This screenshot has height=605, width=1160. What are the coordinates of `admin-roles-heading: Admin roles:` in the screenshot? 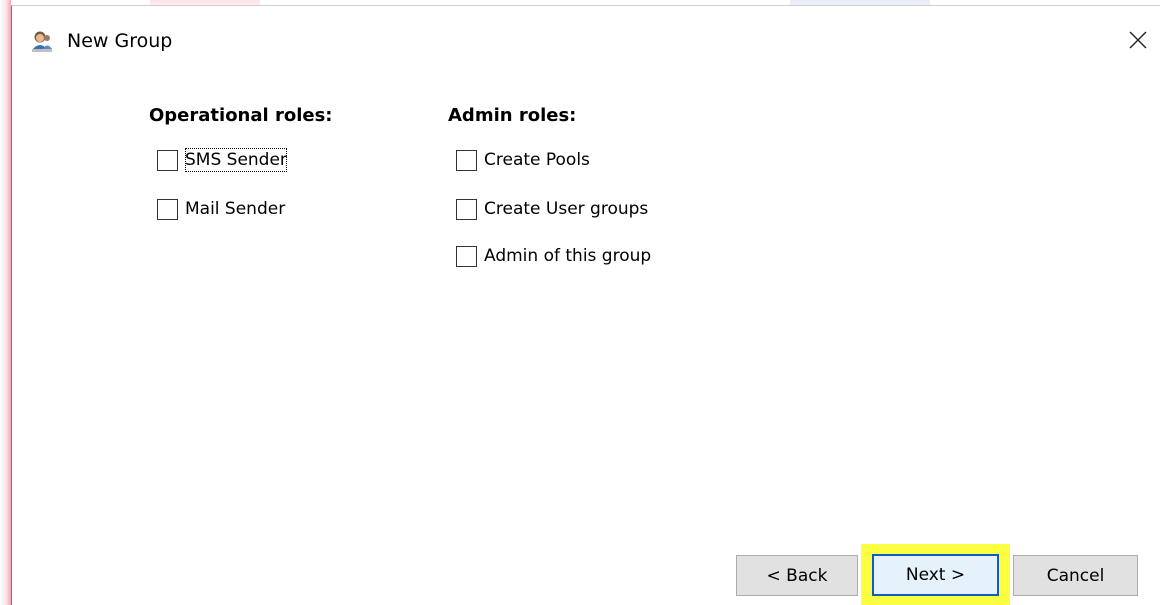 It's located at (512, 115).